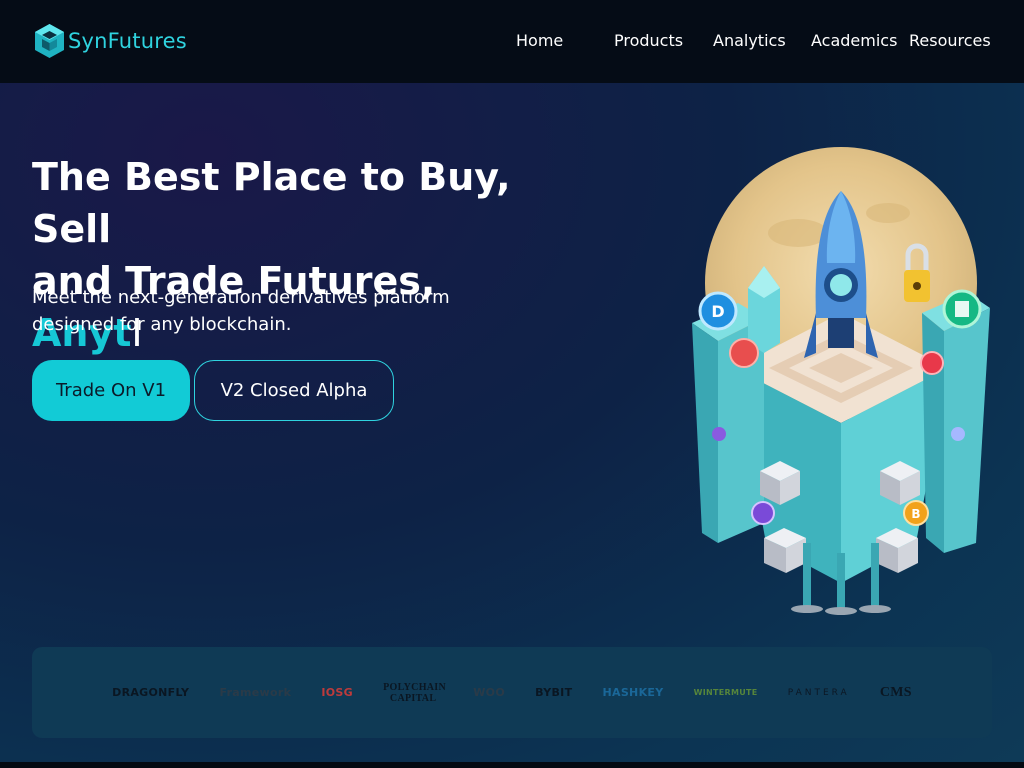  Describe the element at coordinates (958, 434) in the screenshot. I see `small-coin-right-icon` at that location.